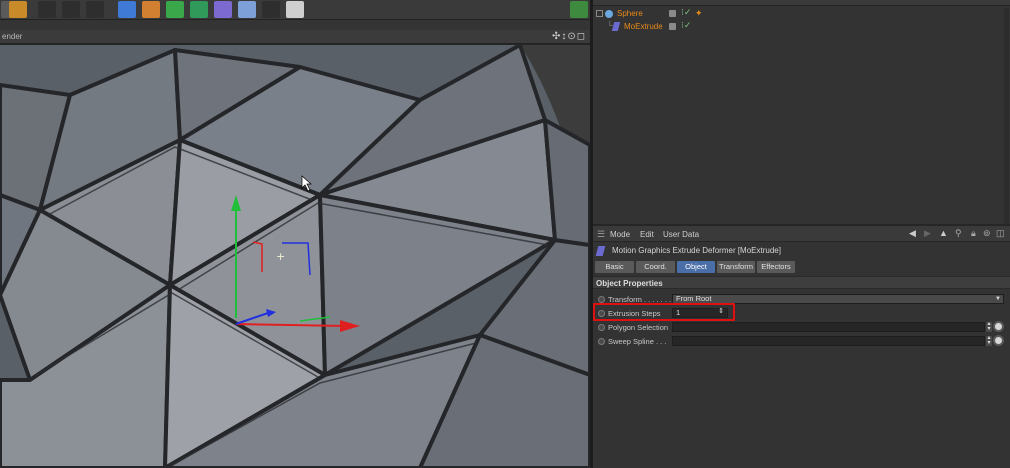 The image size is (1010, 468). Describe the element at coordinates (801, 3) in the screenshot. I see `object-manager-menubar` at that location.